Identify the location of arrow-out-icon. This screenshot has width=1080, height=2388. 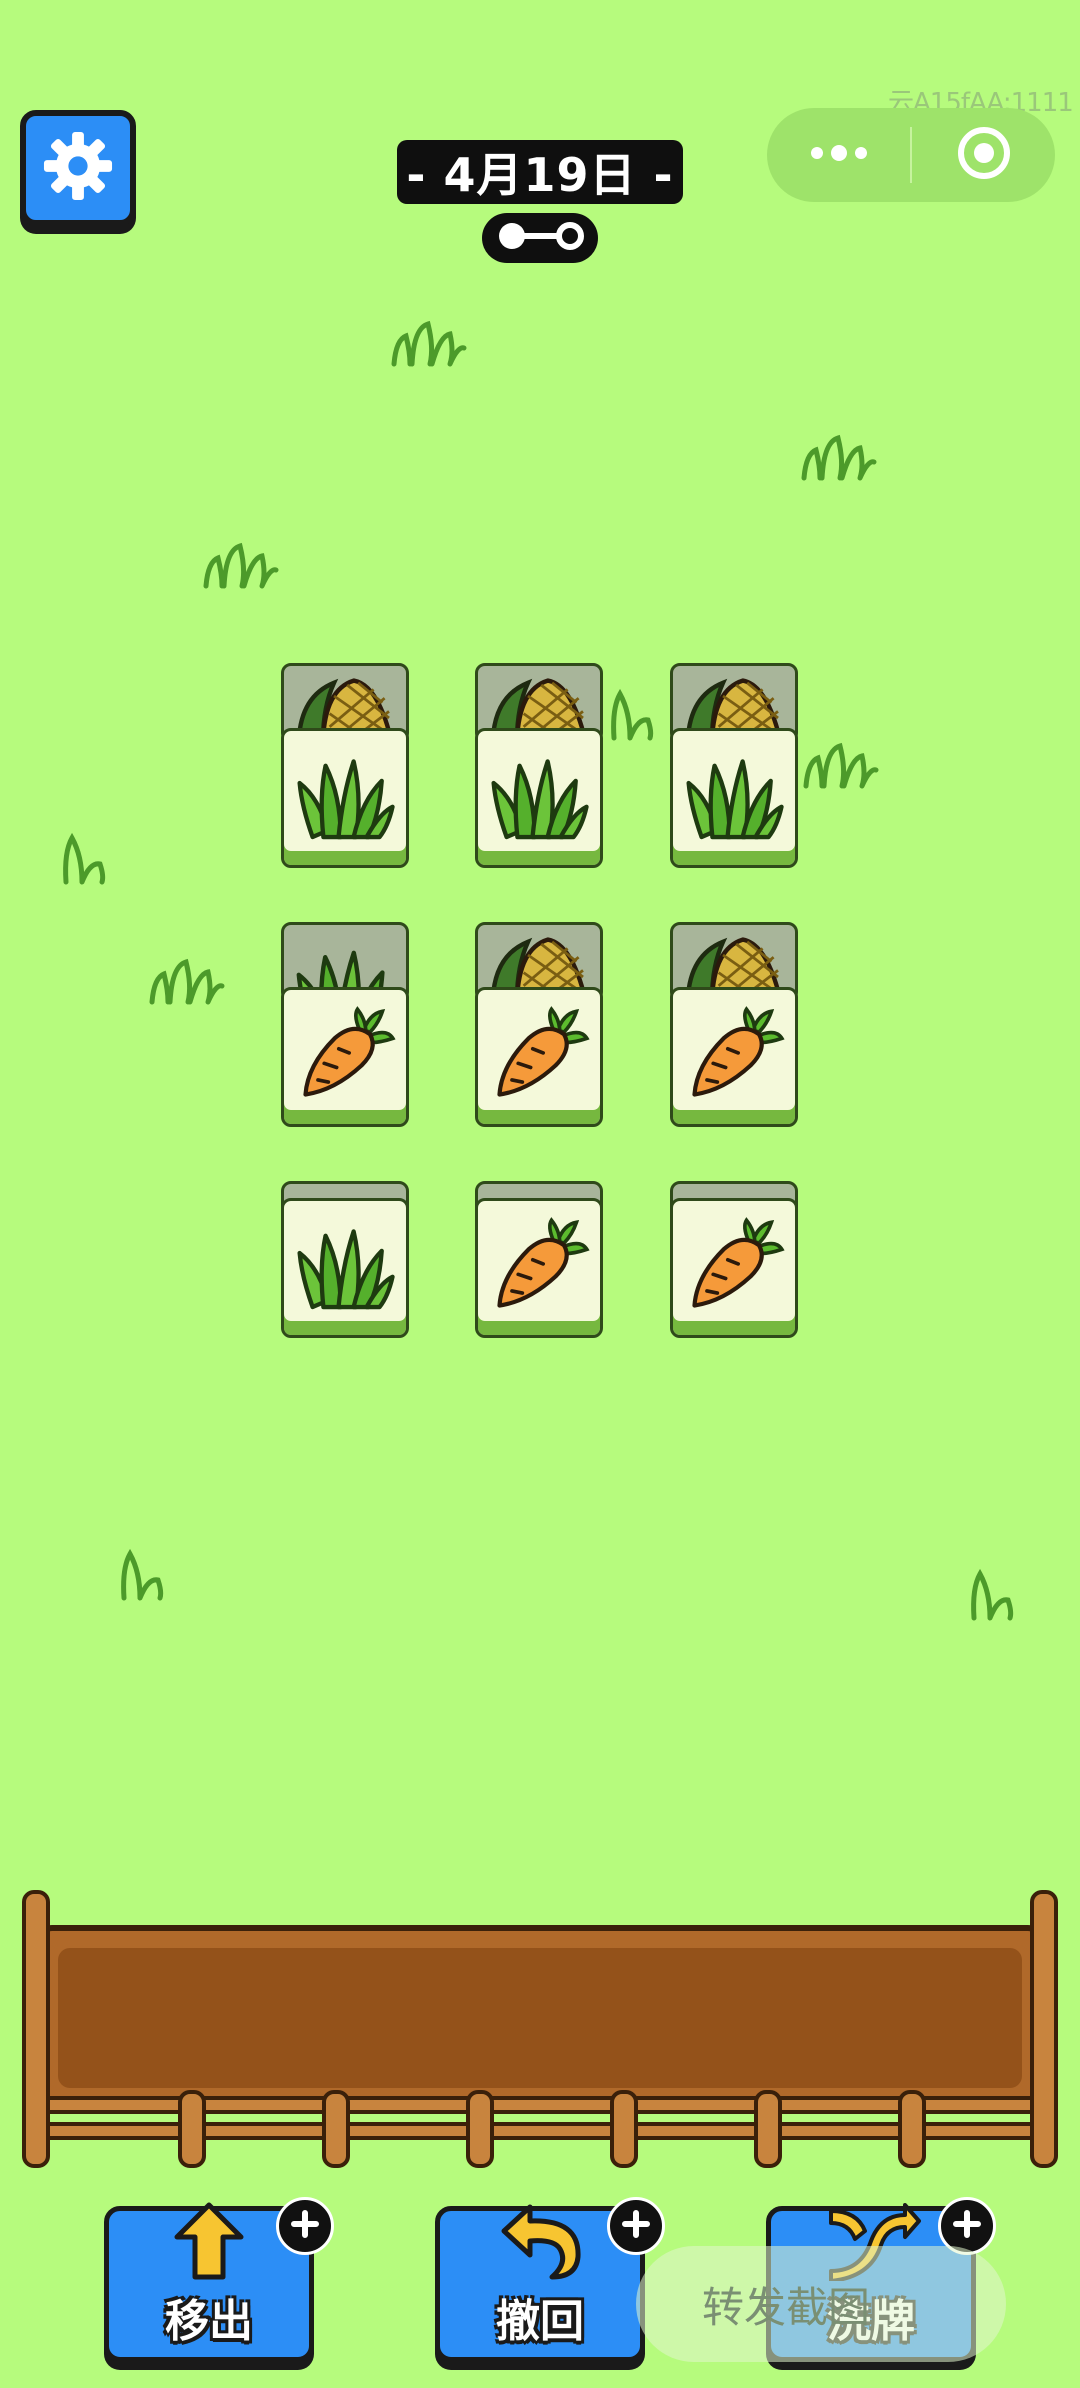
(209, 2243).